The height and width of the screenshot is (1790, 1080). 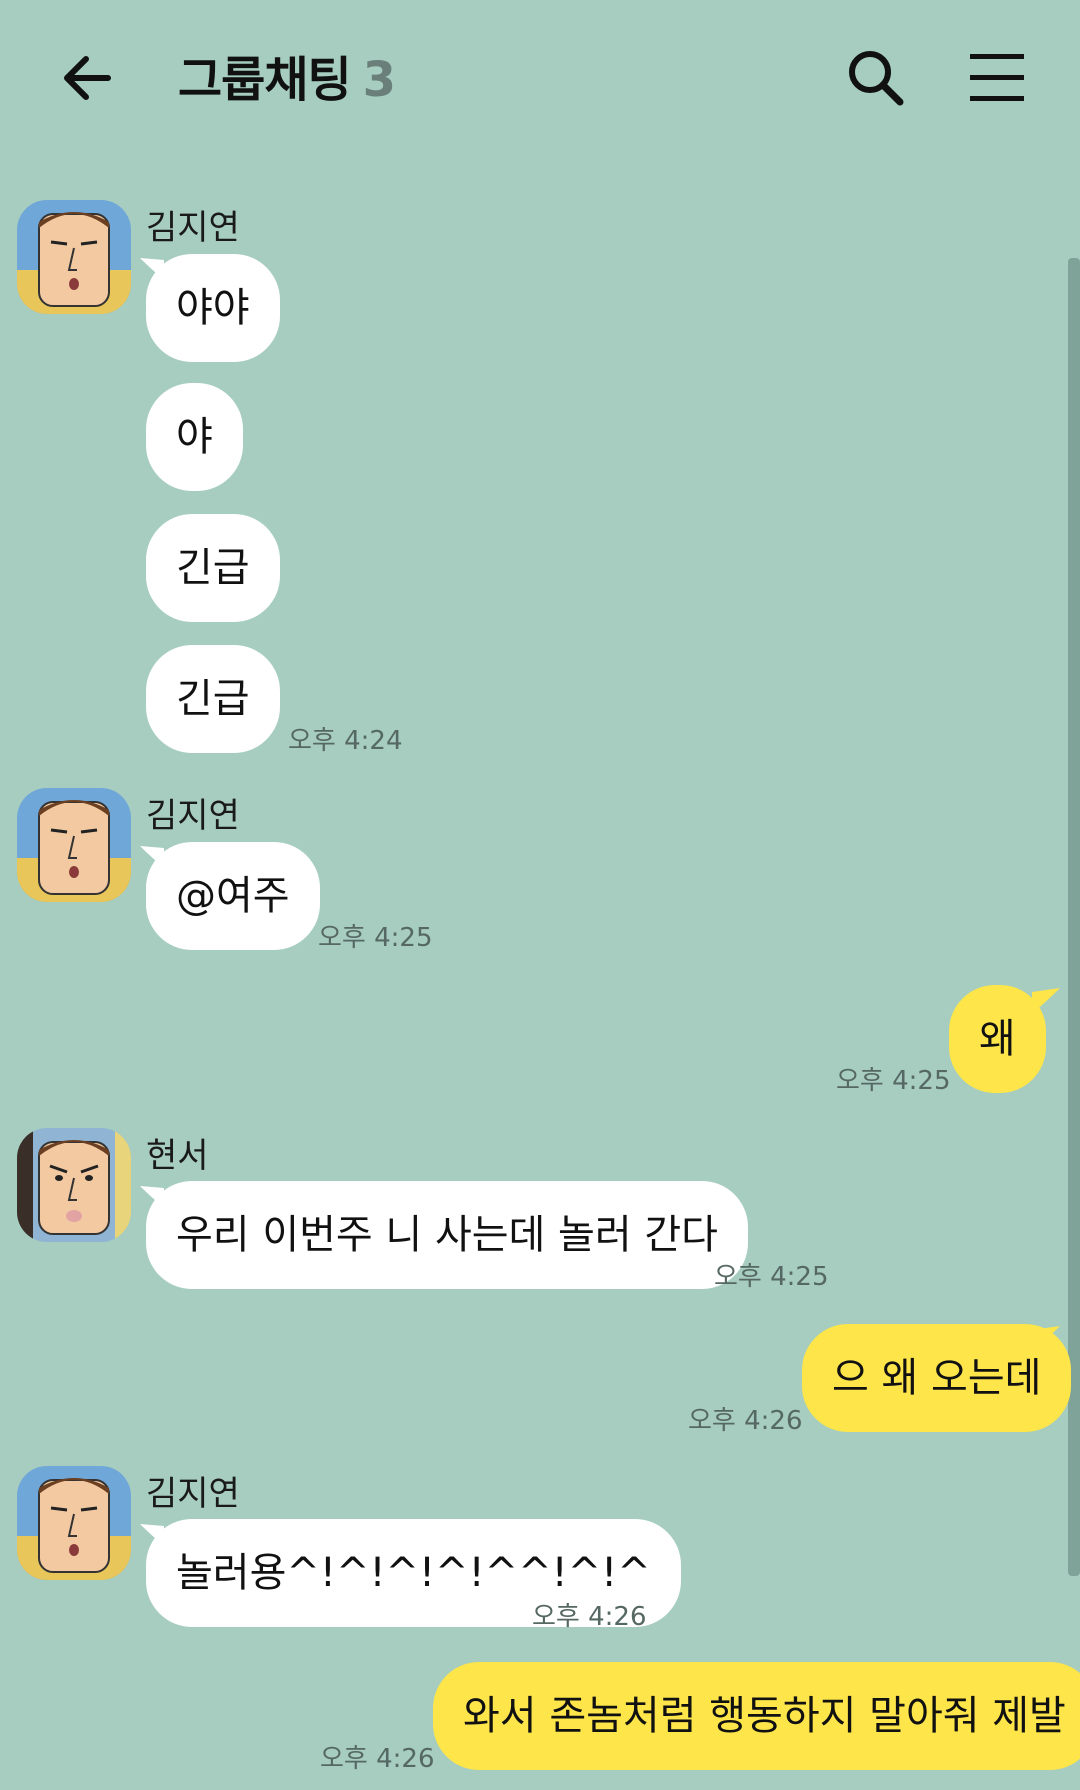 I want to click on message-bubble: 야, so click(x=194, y=437).